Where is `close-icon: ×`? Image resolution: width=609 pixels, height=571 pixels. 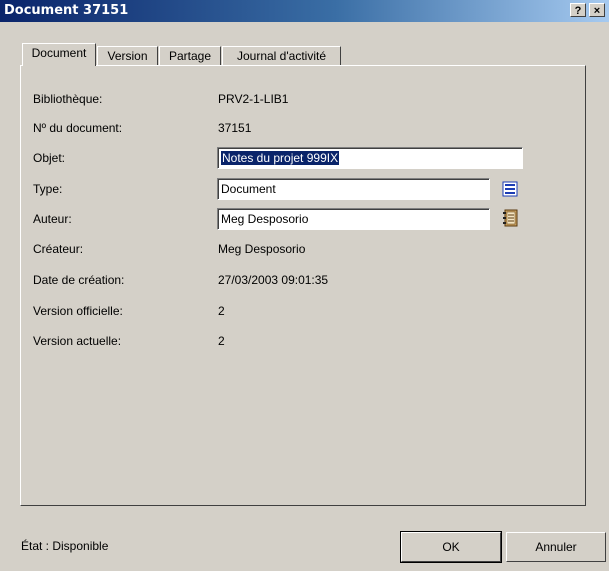
close-icon: × is located at coordinates (597, 11).